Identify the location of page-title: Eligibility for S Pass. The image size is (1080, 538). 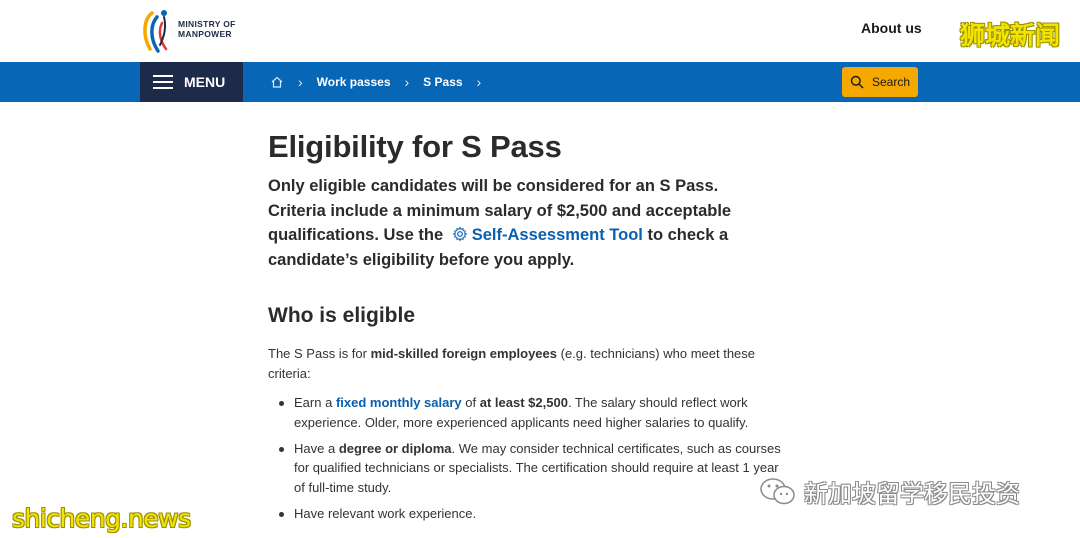
(415, 146).